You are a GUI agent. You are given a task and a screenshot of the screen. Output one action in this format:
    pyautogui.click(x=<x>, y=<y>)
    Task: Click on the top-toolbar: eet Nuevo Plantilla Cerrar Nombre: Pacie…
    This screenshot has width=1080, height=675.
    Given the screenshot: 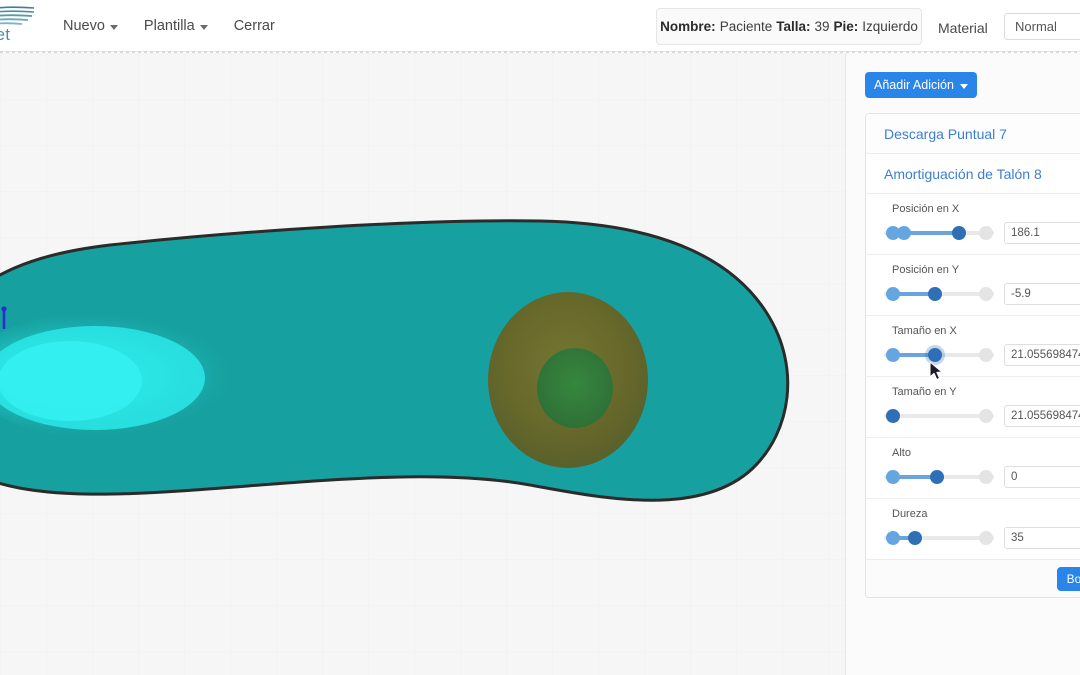 What is the action you would take?
    pyautogui.click(x=540, y=26)
    